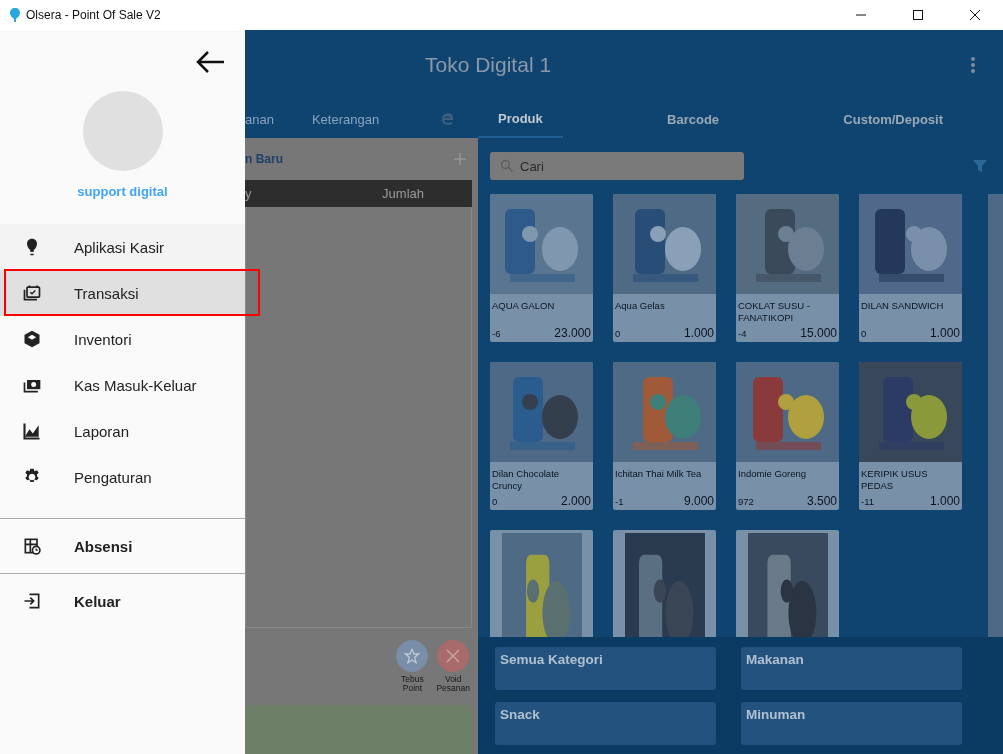 This screenshot has height=754, width=1003. Describe the element at coordinates (774, 312) in the screenshot. I see `product-name: COKLAT SUSU - FANATIKOPI` at that location.